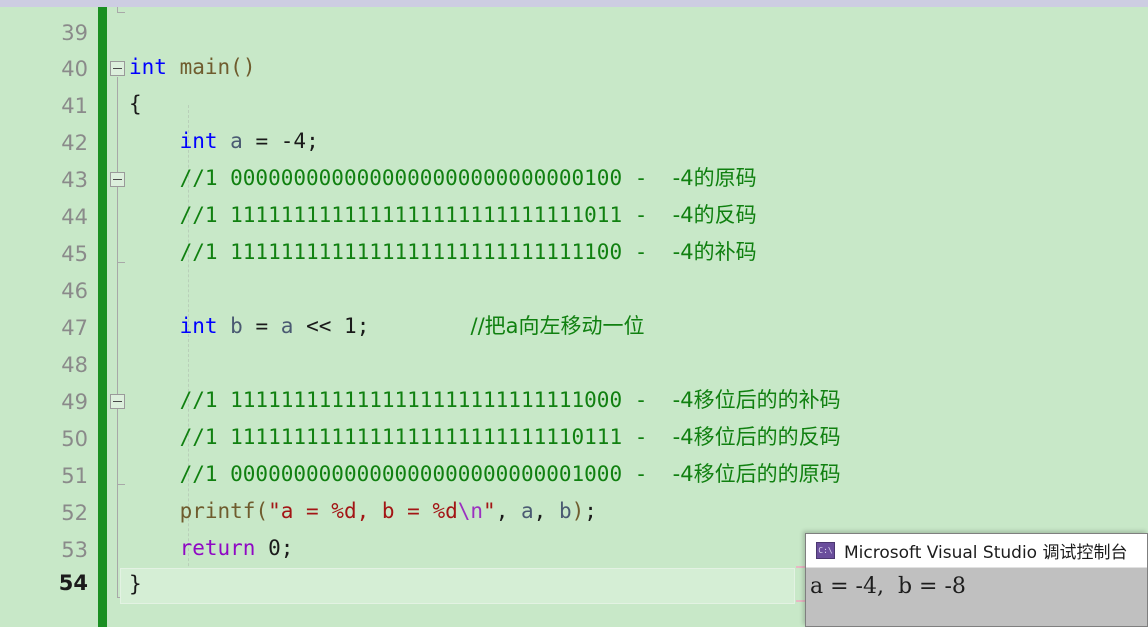  Describe the element at coordinates (557, 326) in the screenshot. I see `comment-47-cn: //把a向左移动一位` at that location.